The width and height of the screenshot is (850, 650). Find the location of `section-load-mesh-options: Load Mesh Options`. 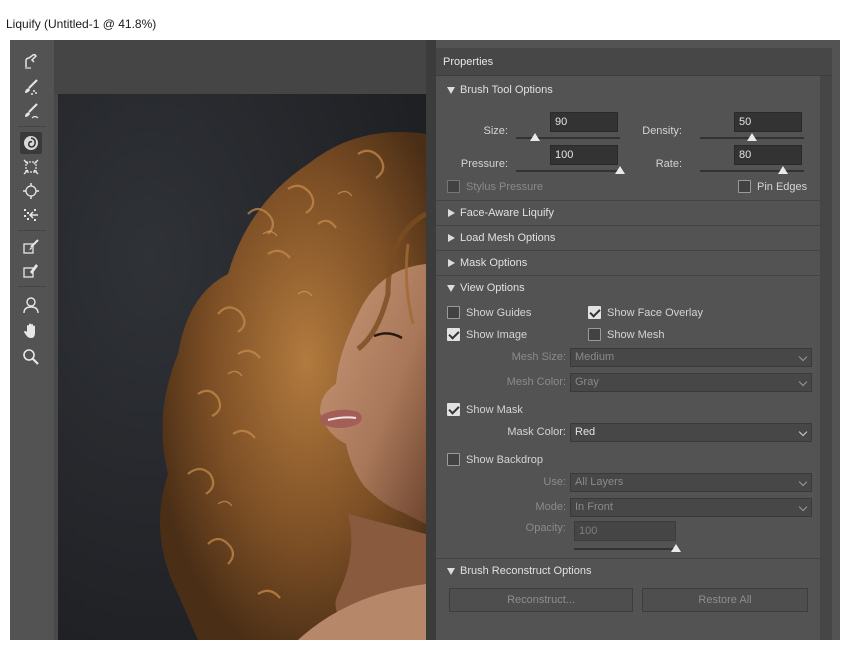

section-load-mesh-options: Load Mesh Options is located at coordinates (628, 237).